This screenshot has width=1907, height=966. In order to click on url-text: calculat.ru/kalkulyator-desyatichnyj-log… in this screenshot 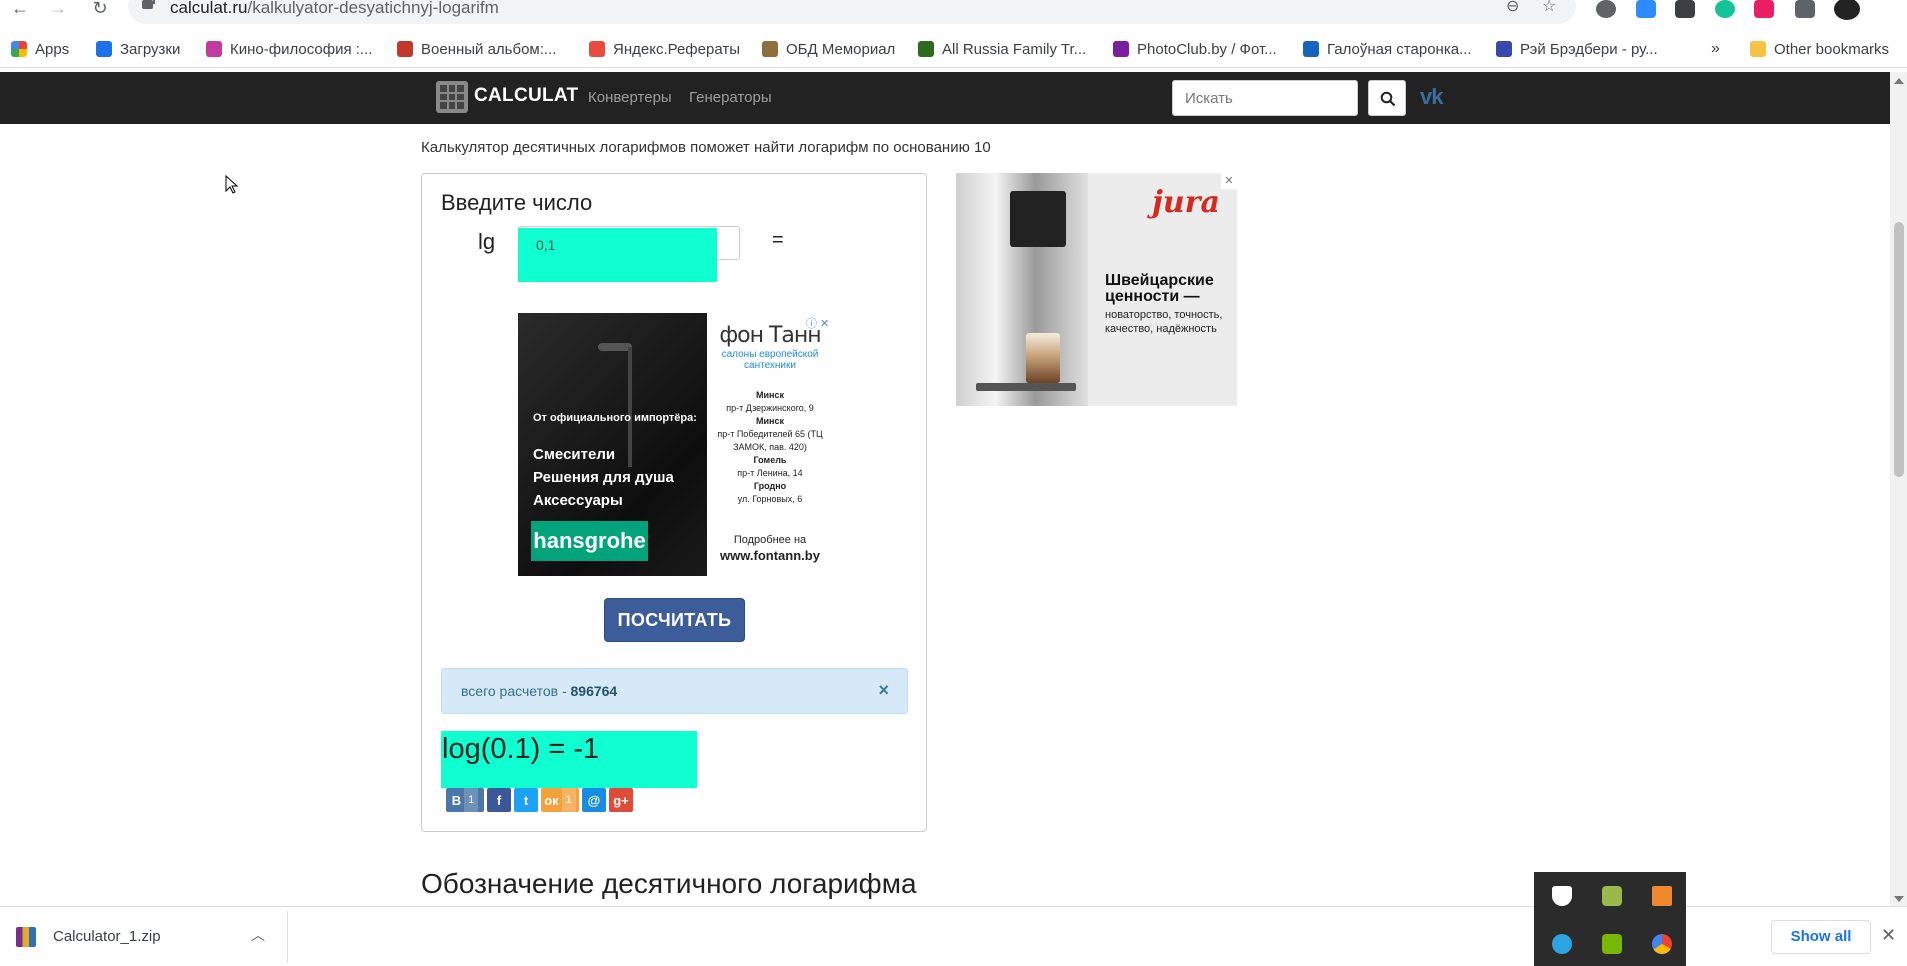, I will do `click(334, 9)`.